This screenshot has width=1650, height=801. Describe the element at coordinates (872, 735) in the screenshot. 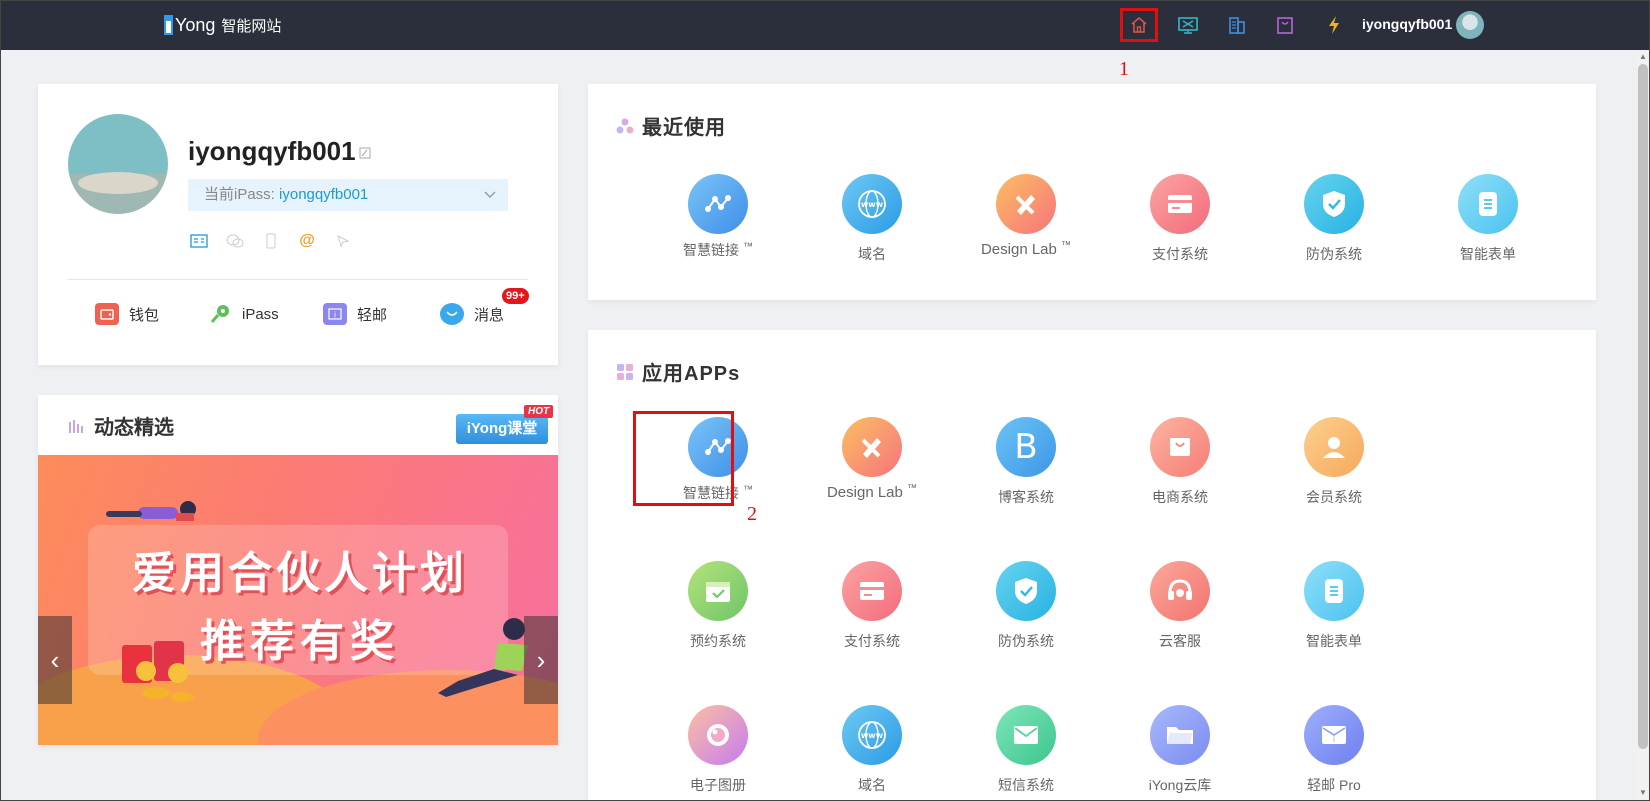

I see `globe-www-icon: www` at that location.